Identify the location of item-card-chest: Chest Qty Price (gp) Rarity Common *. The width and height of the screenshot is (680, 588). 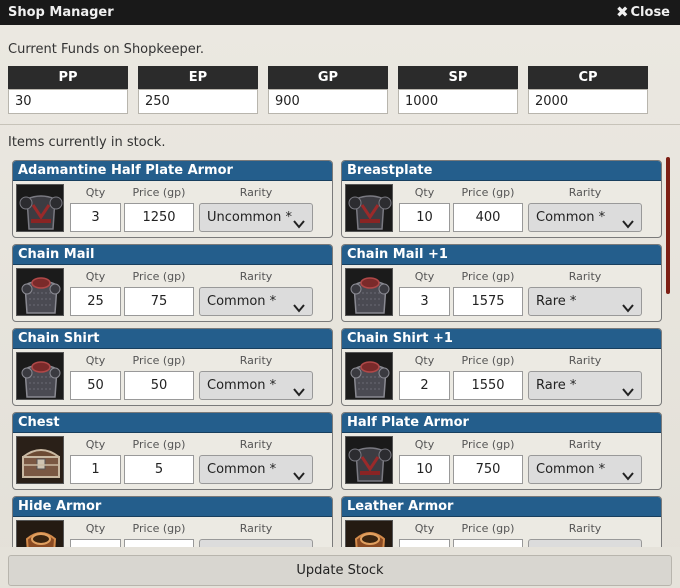
(172, 451).